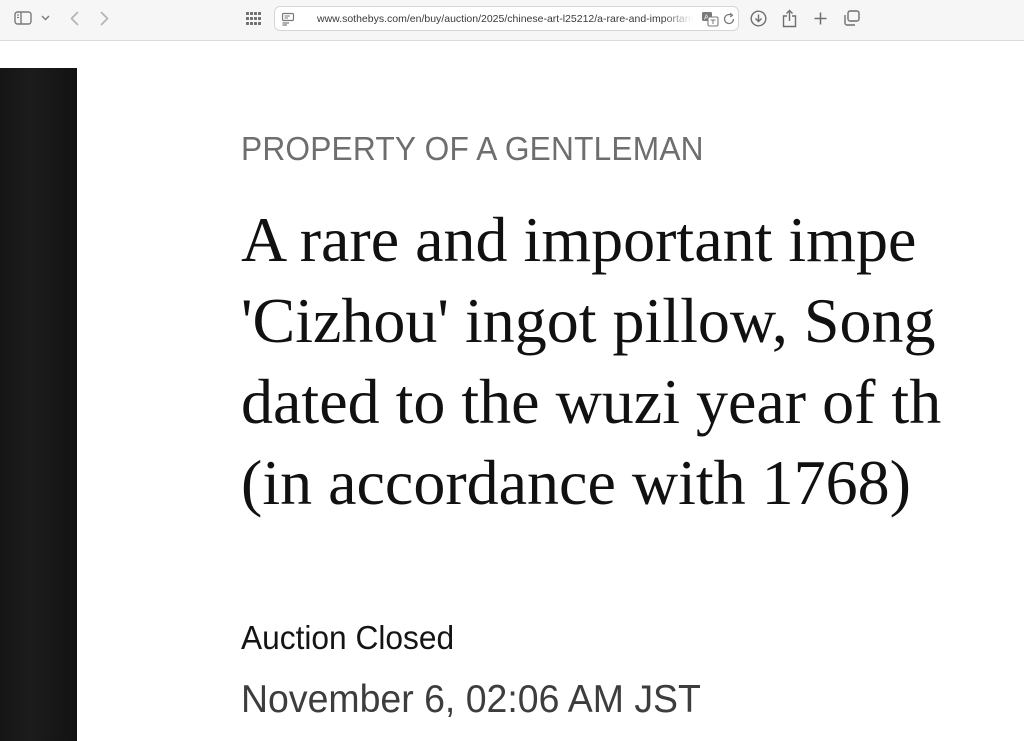  Describe the element at coordinates (588, 320) in the screenshot. I see `lot-title-line: 'Cizhou' ingot pillow, Song` at that location.